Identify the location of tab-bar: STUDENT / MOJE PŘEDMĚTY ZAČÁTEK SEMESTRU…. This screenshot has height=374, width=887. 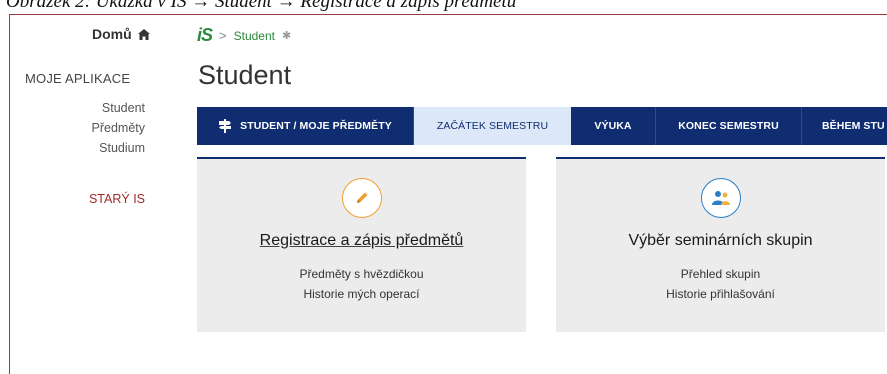
(542, 126).